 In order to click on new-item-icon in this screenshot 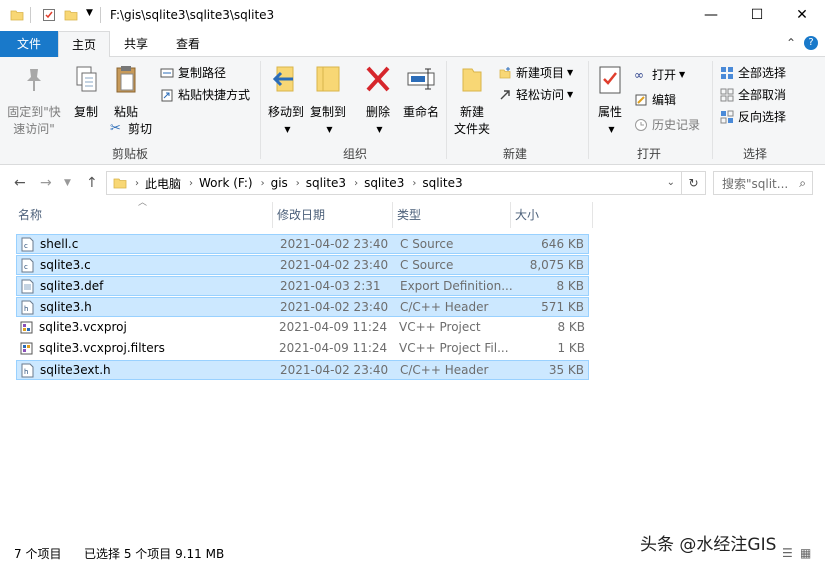, I will do `click(505, 73)`.